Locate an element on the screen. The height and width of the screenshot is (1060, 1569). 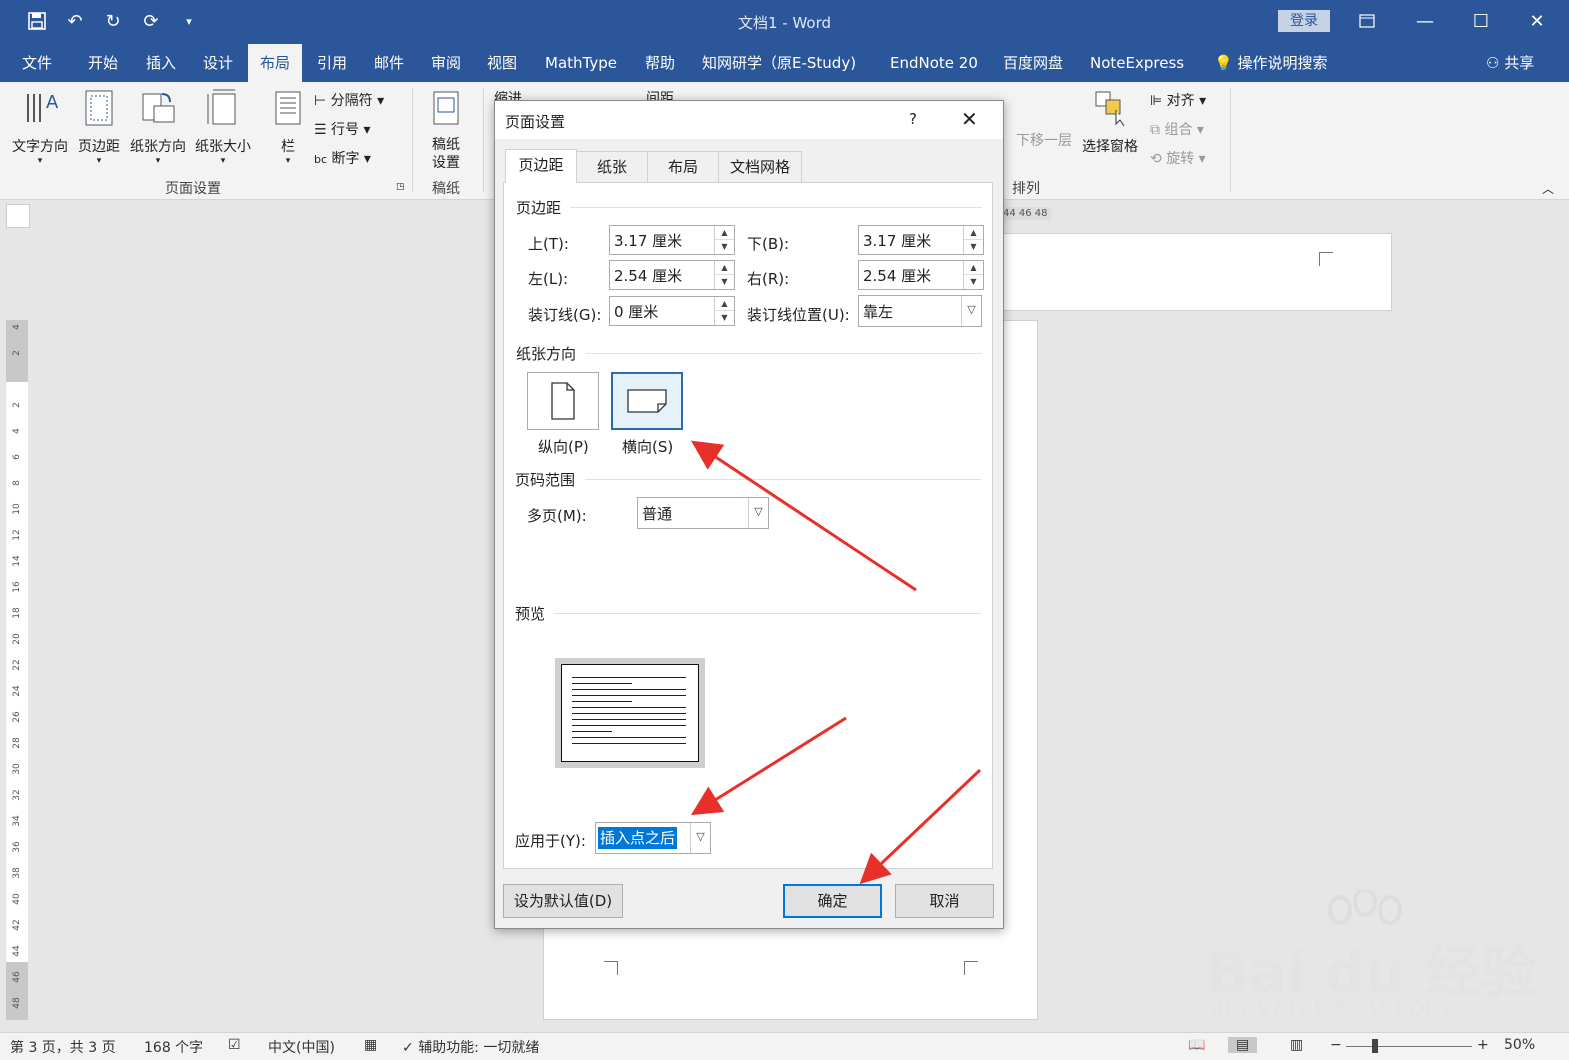
columns-label: 栏 is located at coordinates (288, 147).